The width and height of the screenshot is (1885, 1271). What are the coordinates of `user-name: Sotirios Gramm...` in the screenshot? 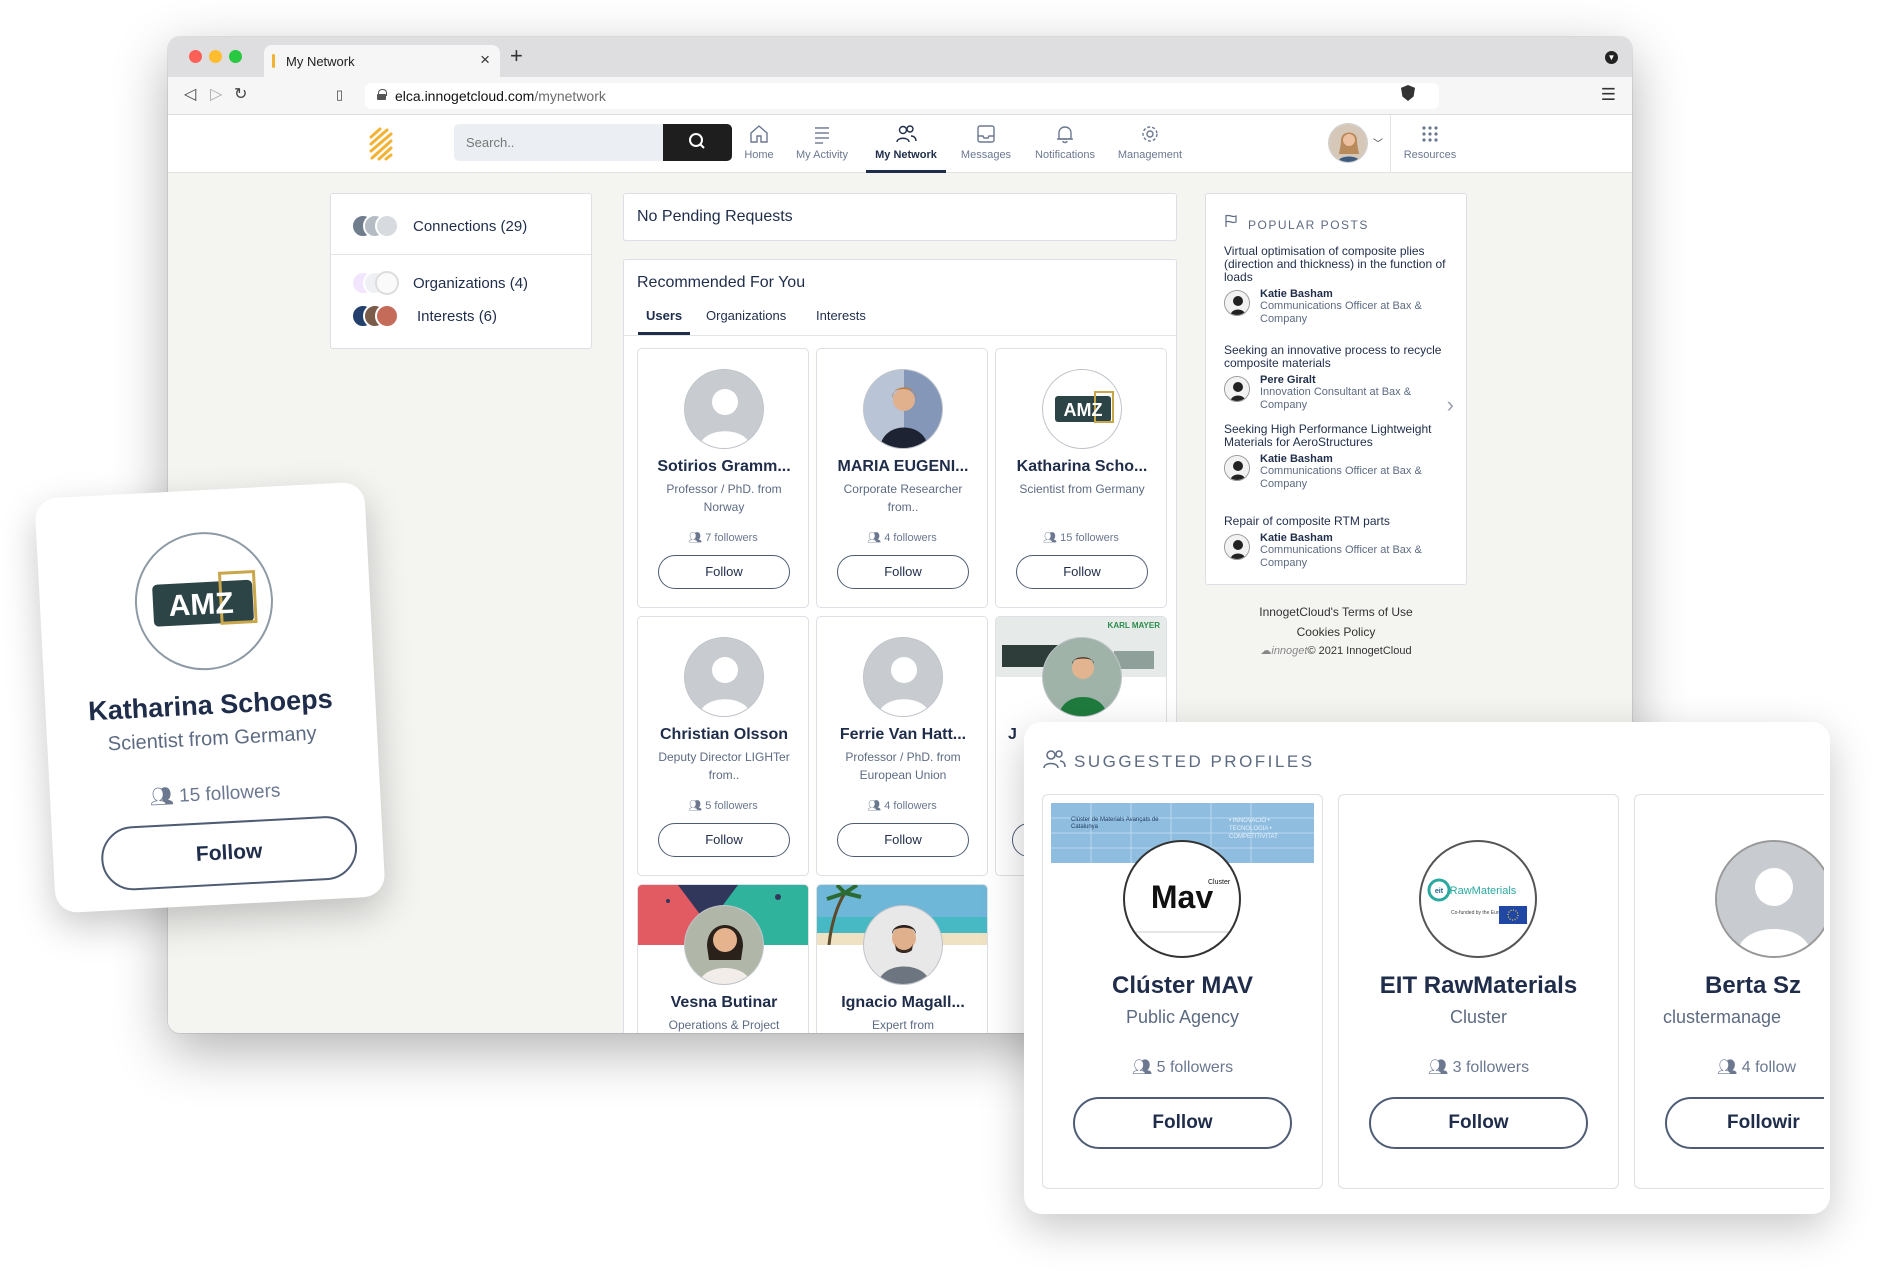 It's located at (724, 467).